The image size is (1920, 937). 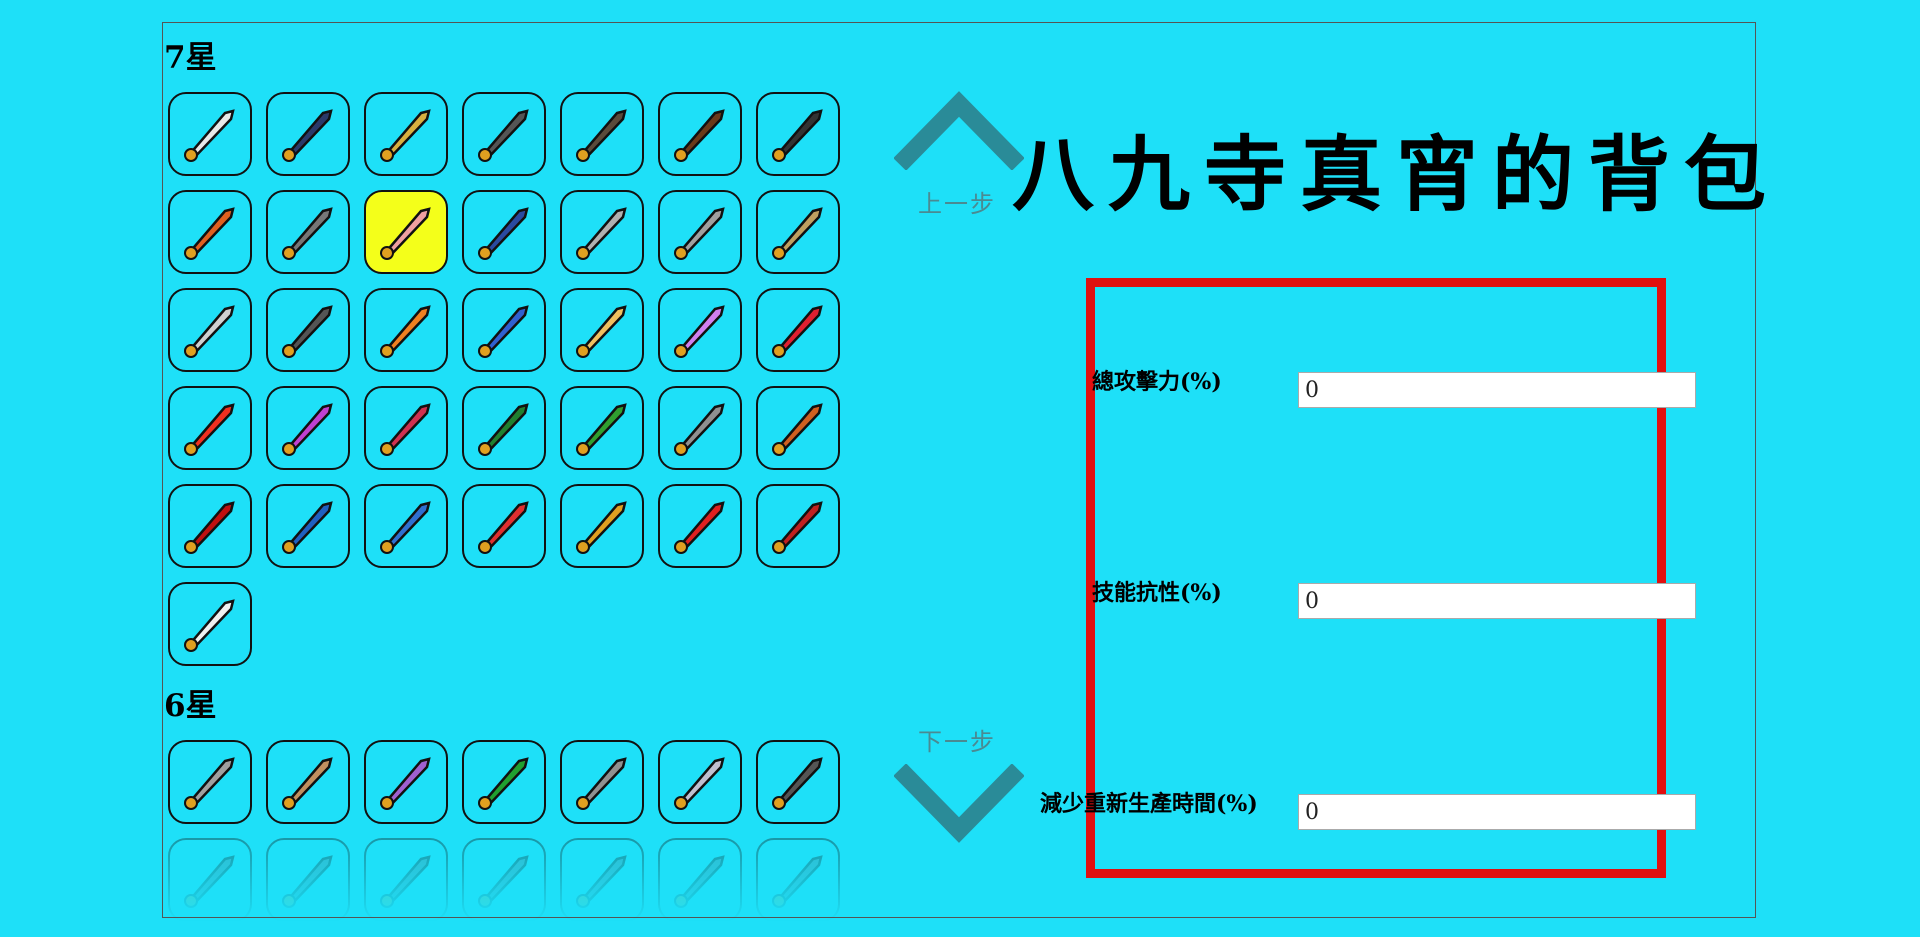 I want to click on dark-cannon-icon, so click(x=797, y=783).